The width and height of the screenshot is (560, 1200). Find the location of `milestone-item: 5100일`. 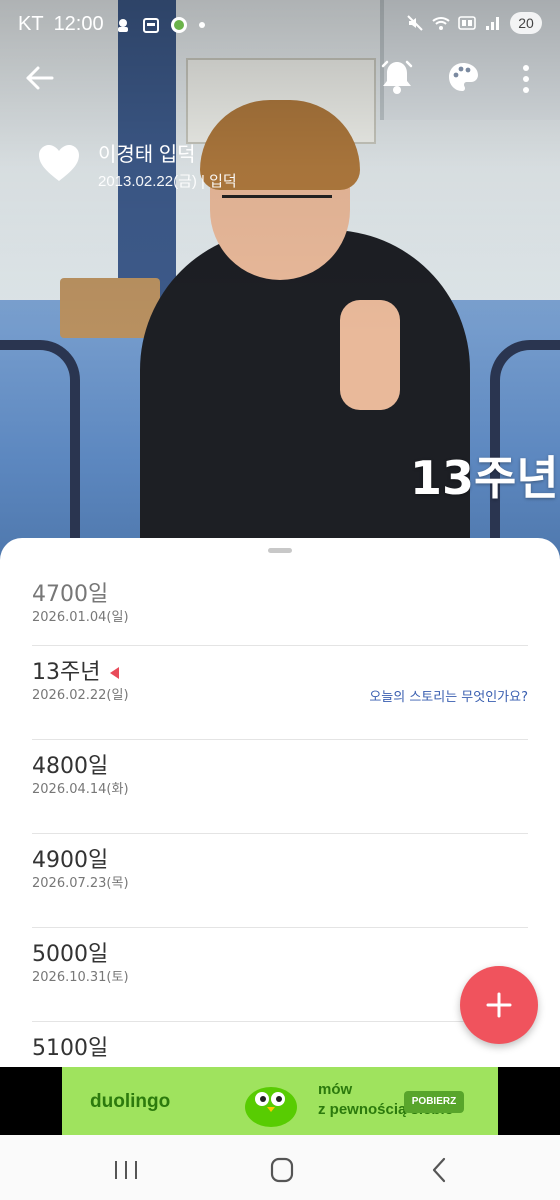

milestone-item: 5100일 is located at coordinates (280, 1045).